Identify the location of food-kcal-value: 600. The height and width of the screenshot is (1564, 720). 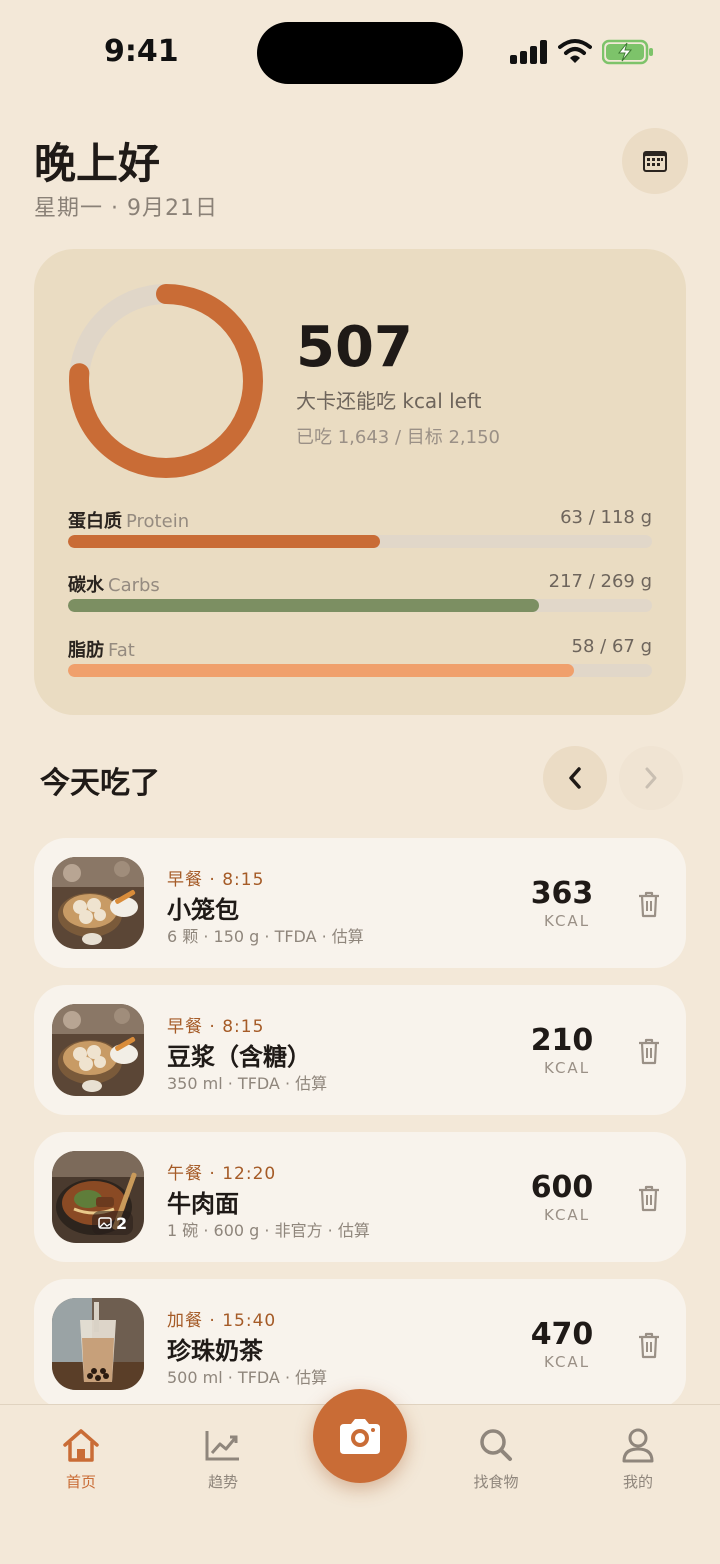
(562, 1187).